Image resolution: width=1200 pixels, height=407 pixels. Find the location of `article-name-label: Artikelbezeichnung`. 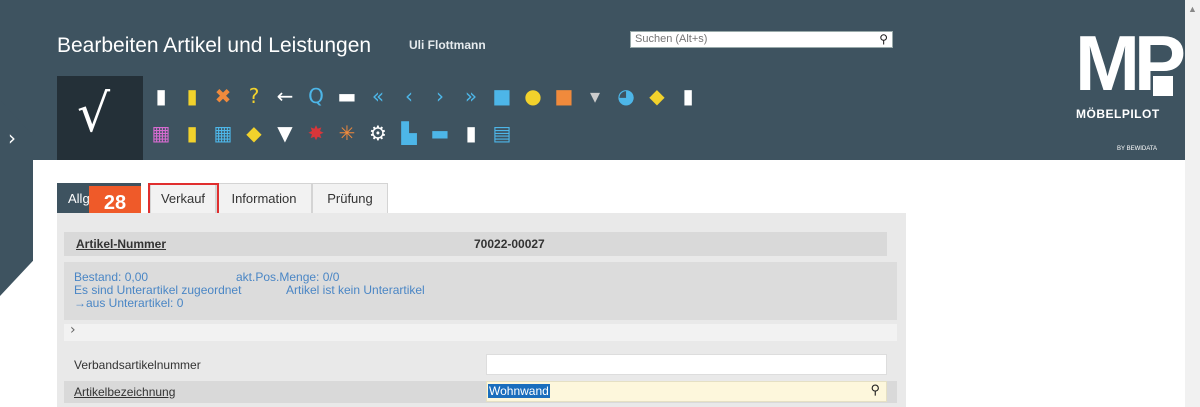

article-name-label: Artikelbezeichnung is located at coordinates (124, 392).